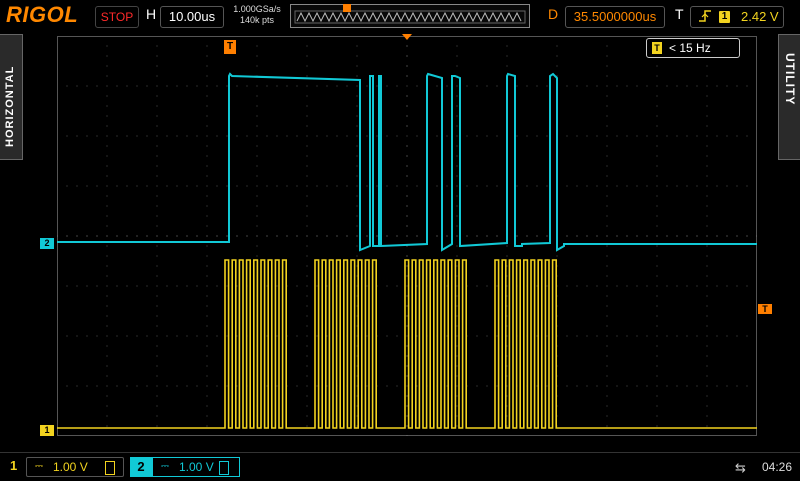 Image resolution: width=800 pixels, height=481 pixels. What do you see at coordinates (760, 16) in the screenshot?
I see `trigger-level: 2.42 V` at bounding box center [760, 16].